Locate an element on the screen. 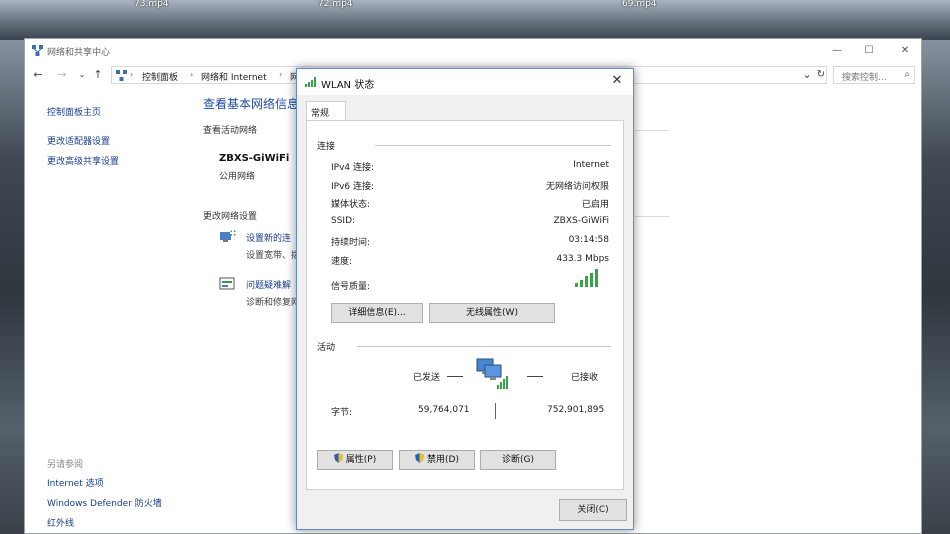 The width and height of the screenshot is (950, 534). troubleshoot-icon is located at coordinates (227, 283).